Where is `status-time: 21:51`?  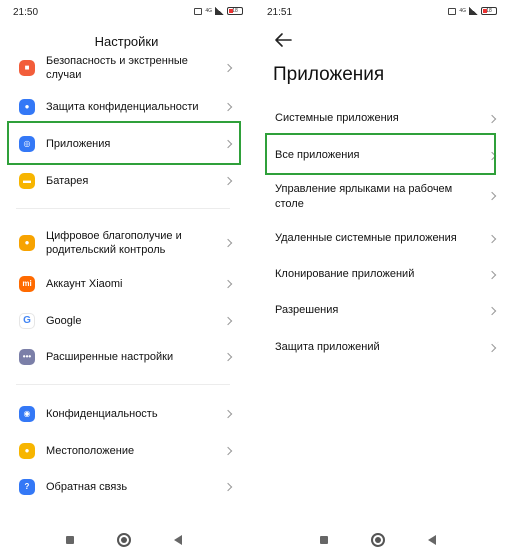
status-time: 21:51 is located at coordinates (280, 12).